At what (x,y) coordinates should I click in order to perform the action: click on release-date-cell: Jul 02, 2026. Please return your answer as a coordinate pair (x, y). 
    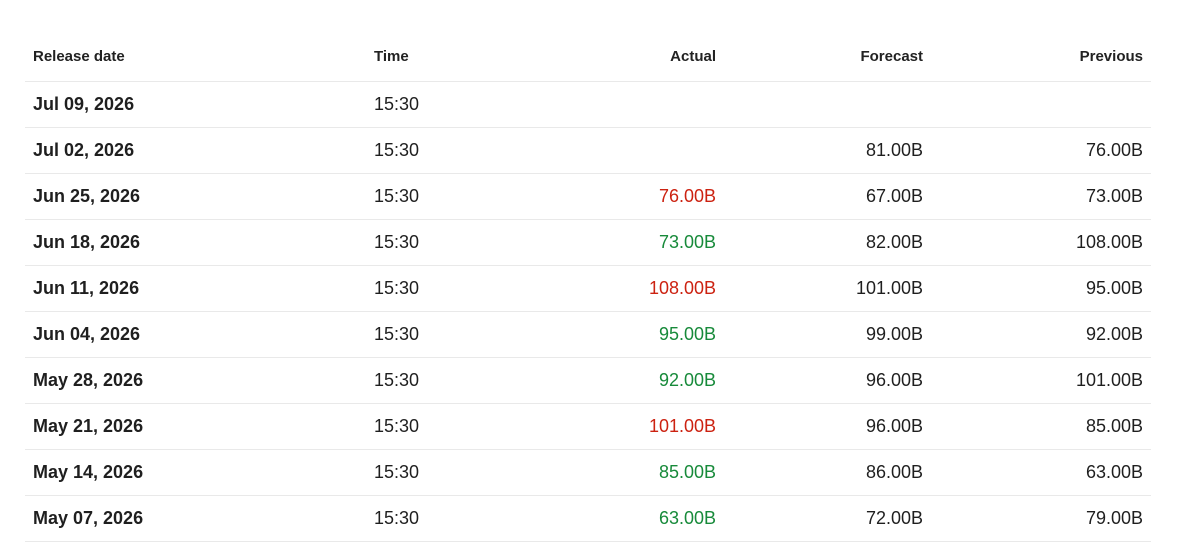
    Looking at the image, I should click on (195, 150).